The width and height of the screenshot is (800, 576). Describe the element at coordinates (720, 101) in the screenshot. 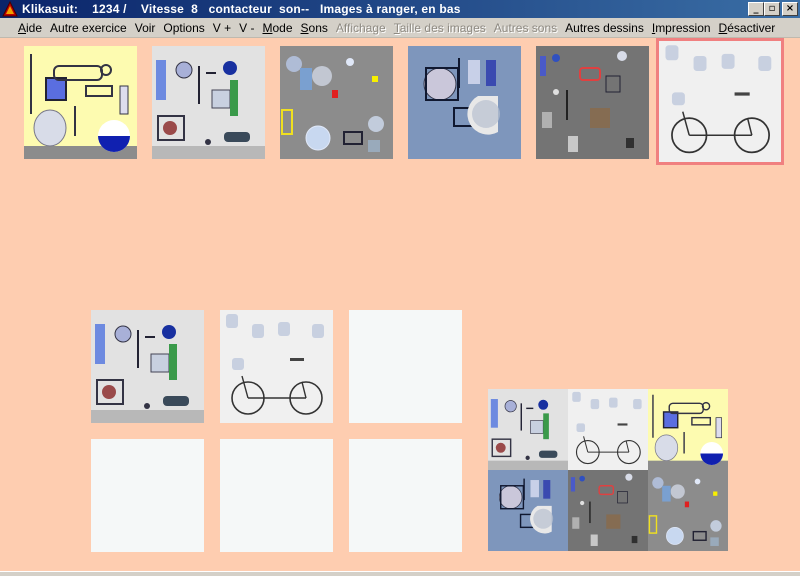

I see `thumbnail-bicycle-selected` at that location.